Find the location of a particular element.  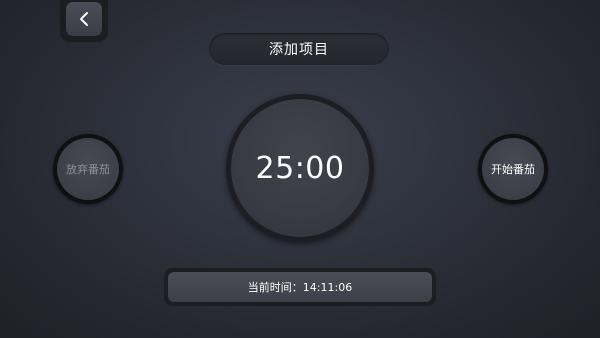

current-time-panel: 当前时间：14:11:06 is located at coordinates (300, 287).